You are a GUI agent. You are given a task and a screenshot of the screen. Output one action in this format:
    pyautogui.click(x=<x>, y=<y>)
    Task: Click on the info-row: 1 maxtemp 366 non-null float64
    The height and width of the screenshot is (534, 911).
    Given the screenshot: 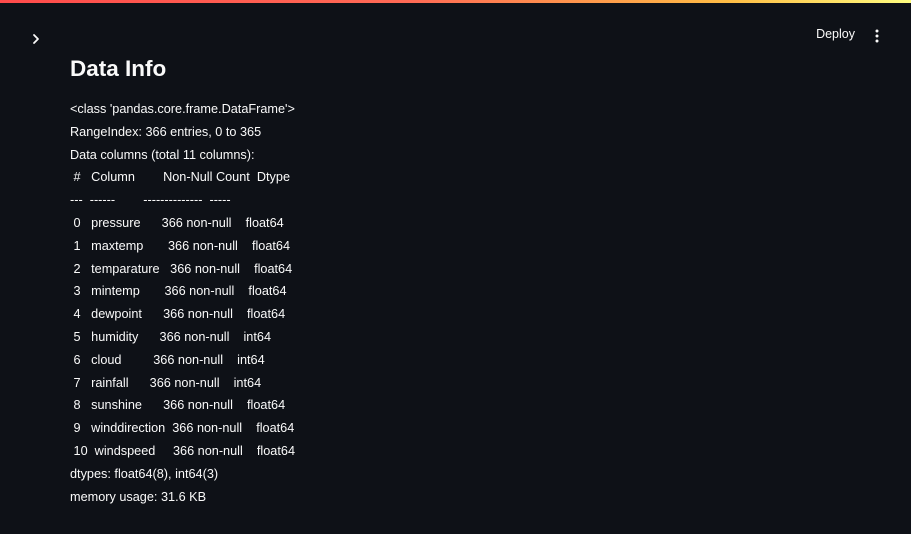 What is the action you would take?
    pyautogui.click(x=180, y=245)
    